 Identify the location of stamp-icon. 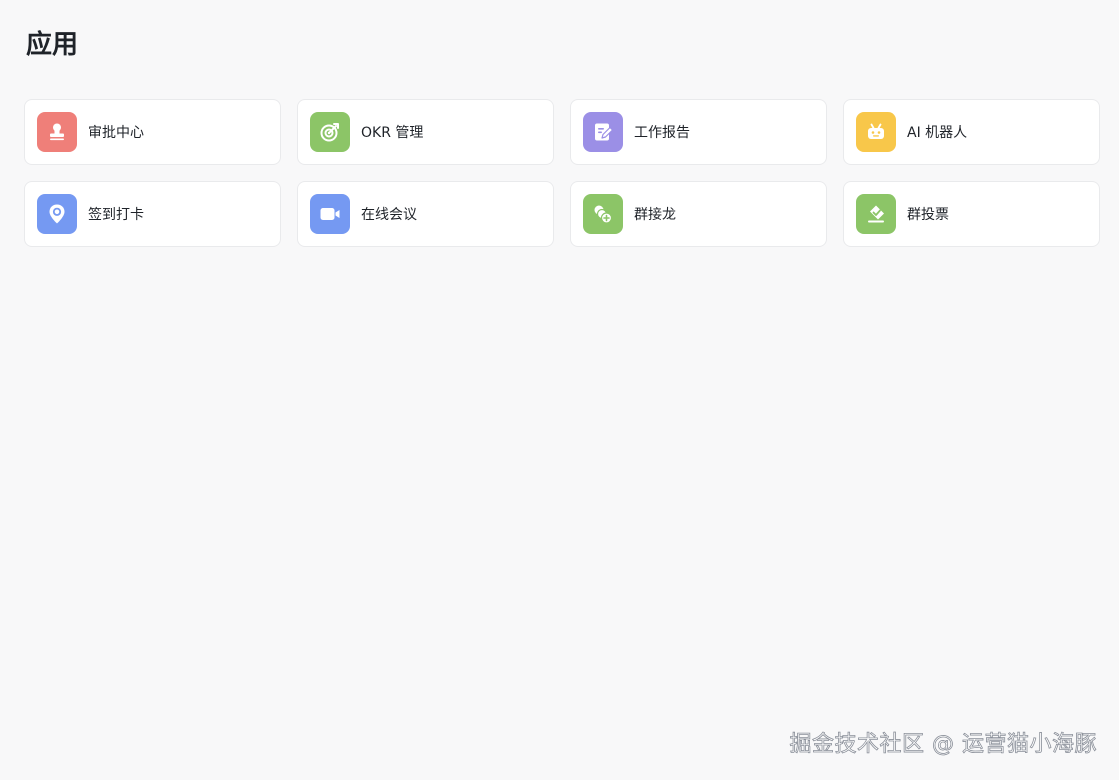
(57, 132).